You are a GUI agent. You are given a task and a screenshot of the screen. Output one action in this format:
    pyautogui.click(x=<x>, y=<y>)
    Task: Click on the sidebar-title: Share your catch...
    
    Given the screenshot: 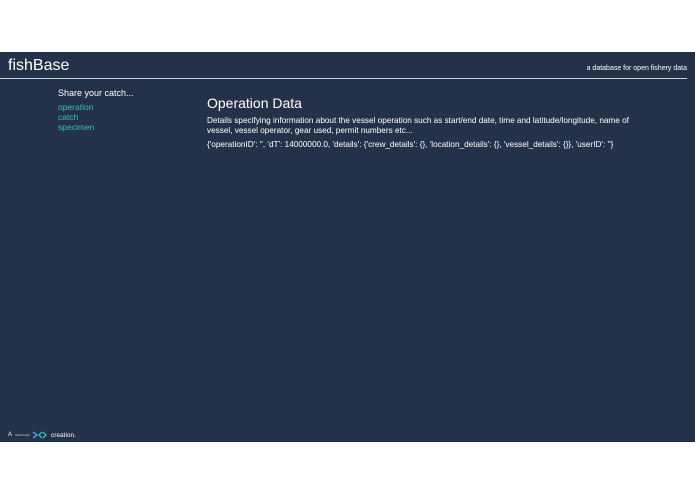 What is the action you would take?
    pyautogui.click(x=96, y=93)
    